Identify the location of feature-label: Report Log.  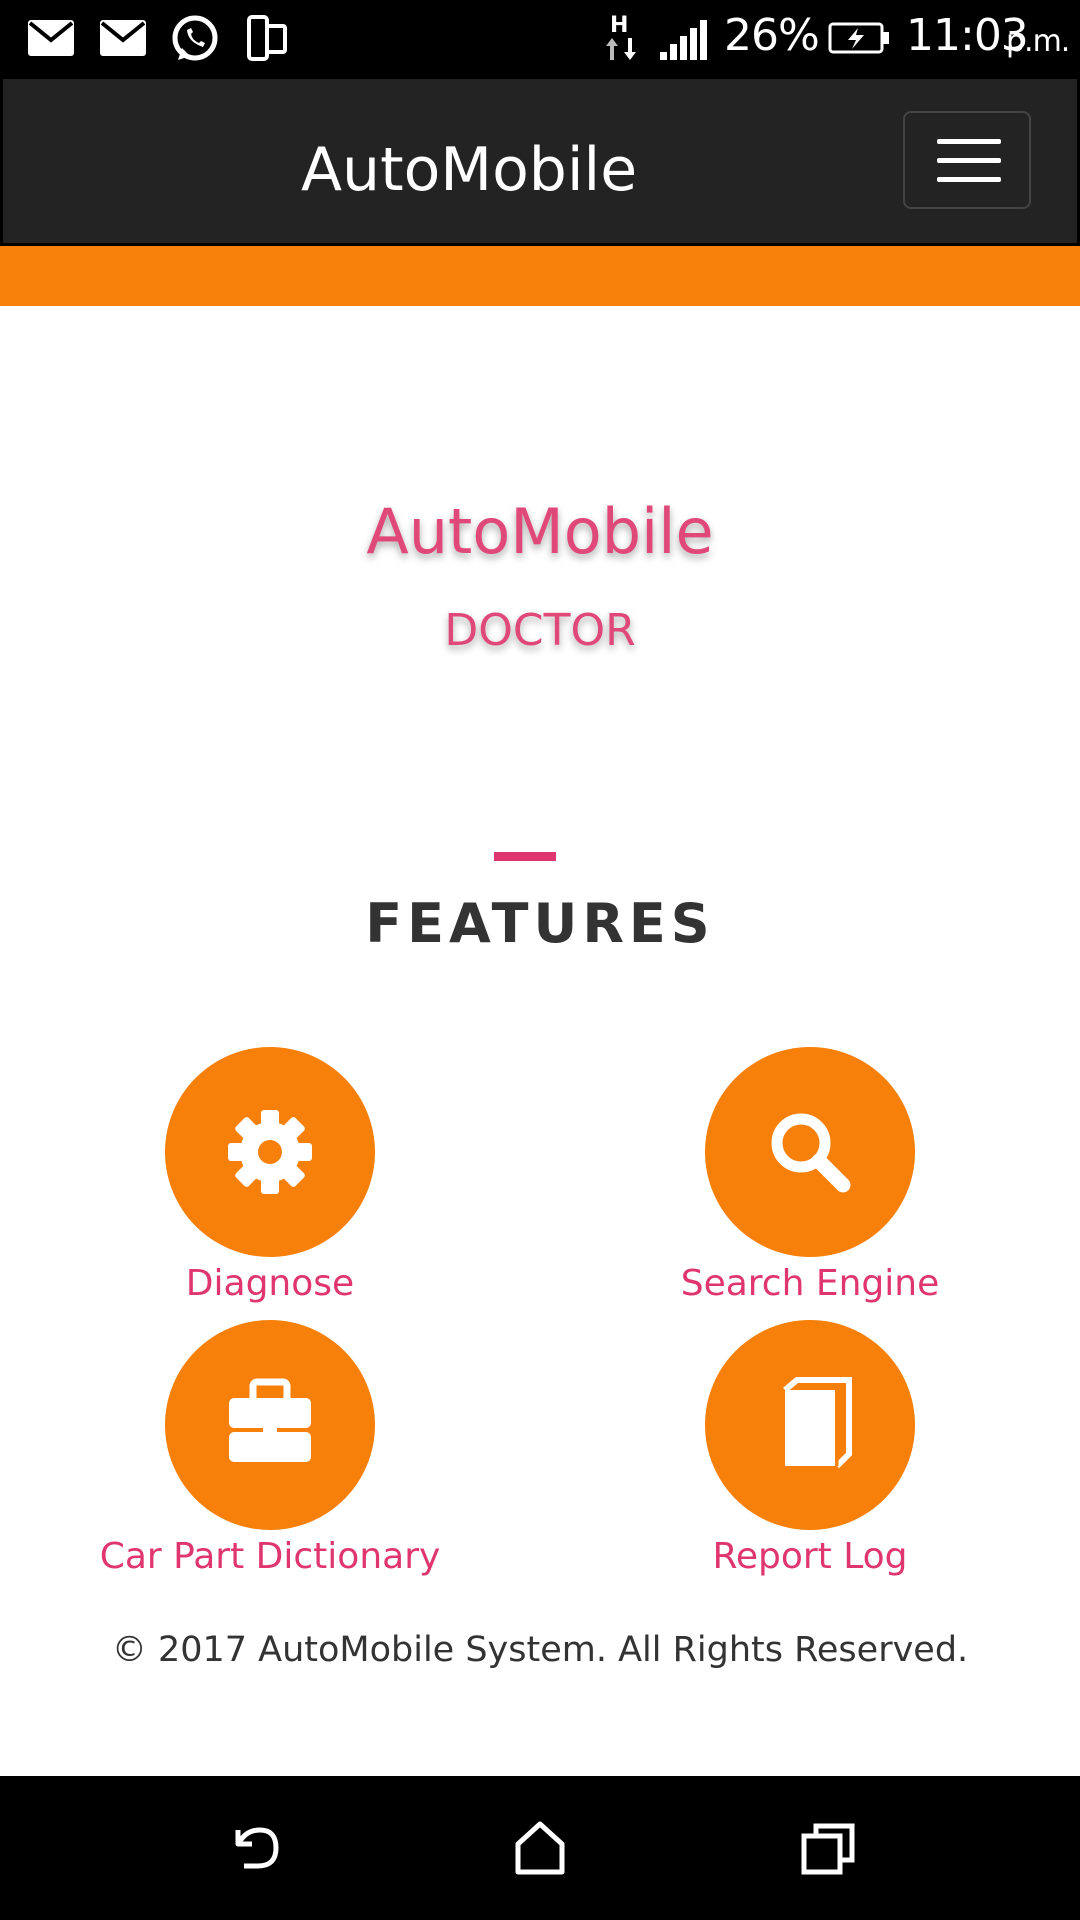
(810, 1556).